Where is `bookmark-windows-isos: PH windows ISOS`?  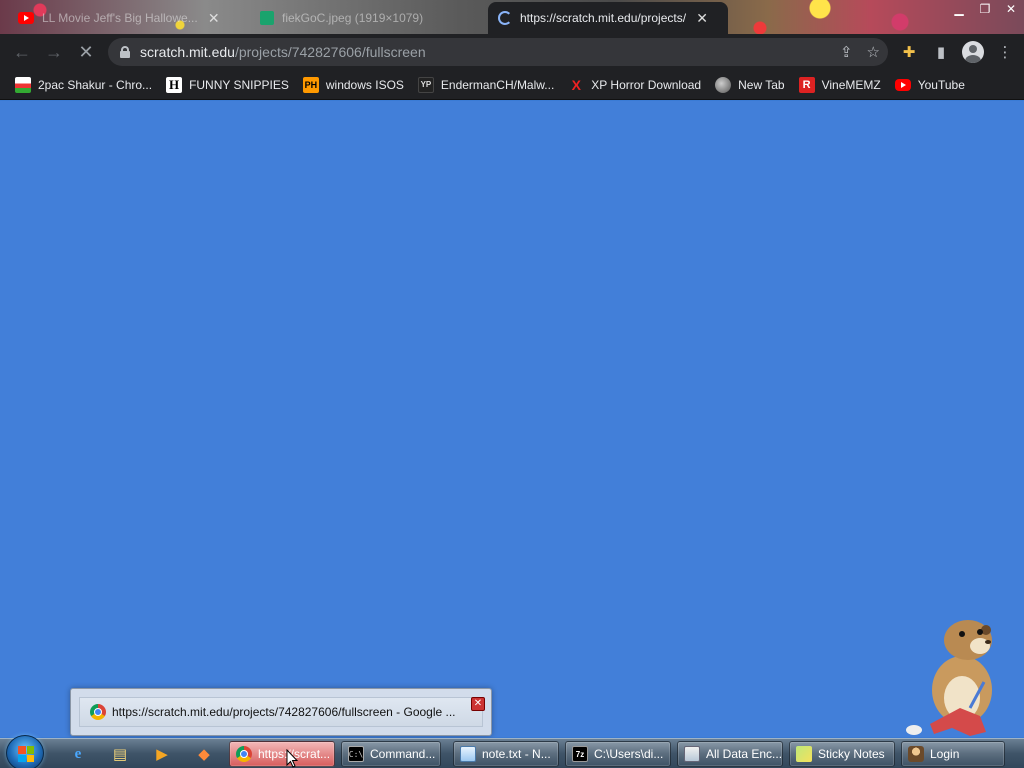 bookmark-windows-isos: PH windows ISOS is located at coordinates (353, 85).